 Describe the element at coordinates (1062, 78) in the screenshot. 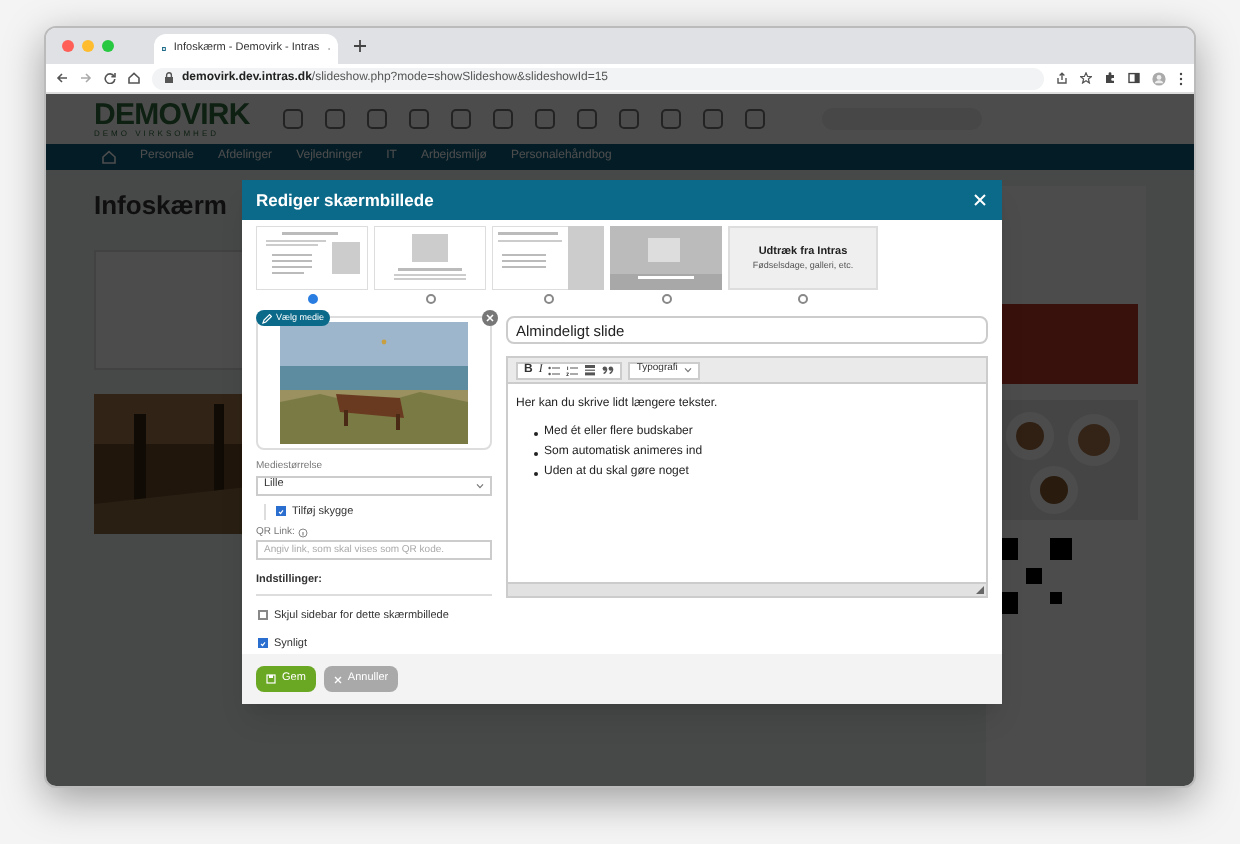

I see `share-icon` at that location.